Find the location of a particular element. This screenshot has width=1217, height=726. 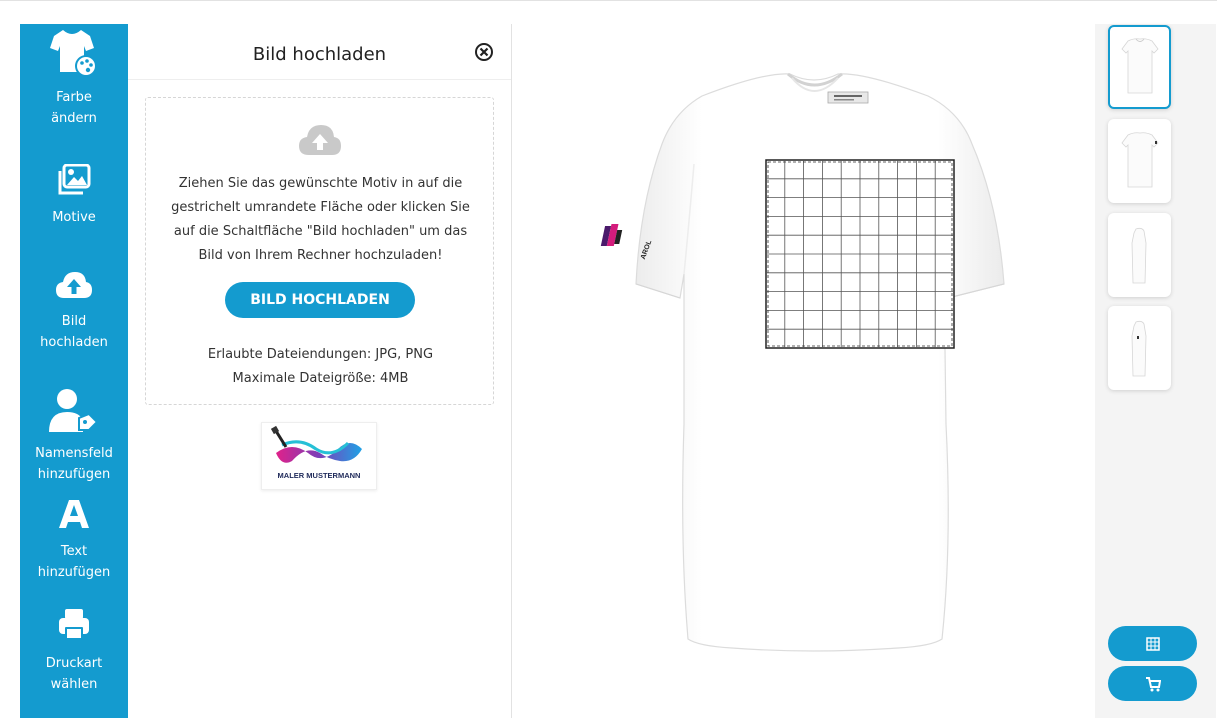

tool-label: hochladen is located at coordinates (74, 342).